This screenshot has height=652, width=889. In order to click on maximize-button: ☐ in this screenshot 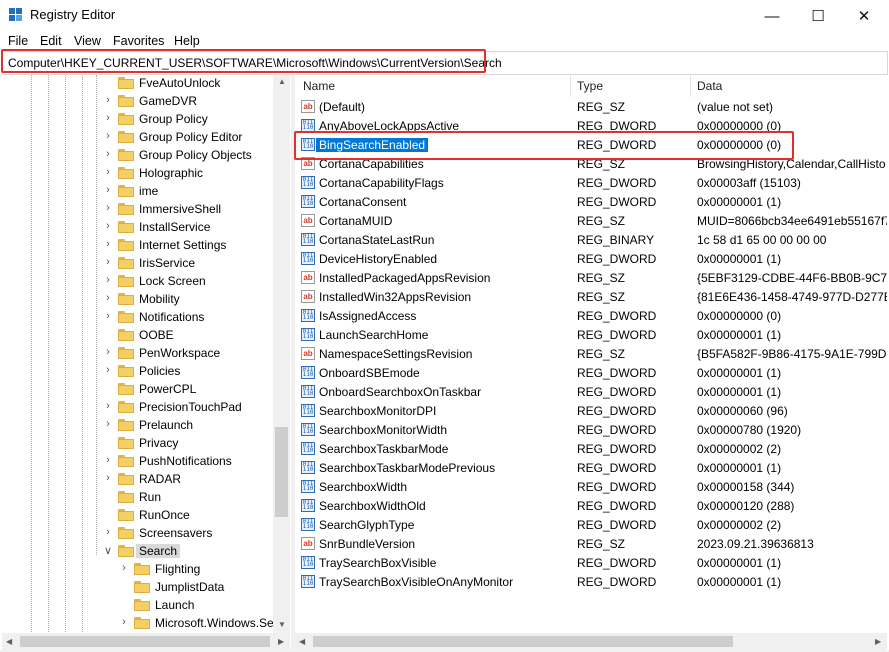, I will do `click(818, 16)`.